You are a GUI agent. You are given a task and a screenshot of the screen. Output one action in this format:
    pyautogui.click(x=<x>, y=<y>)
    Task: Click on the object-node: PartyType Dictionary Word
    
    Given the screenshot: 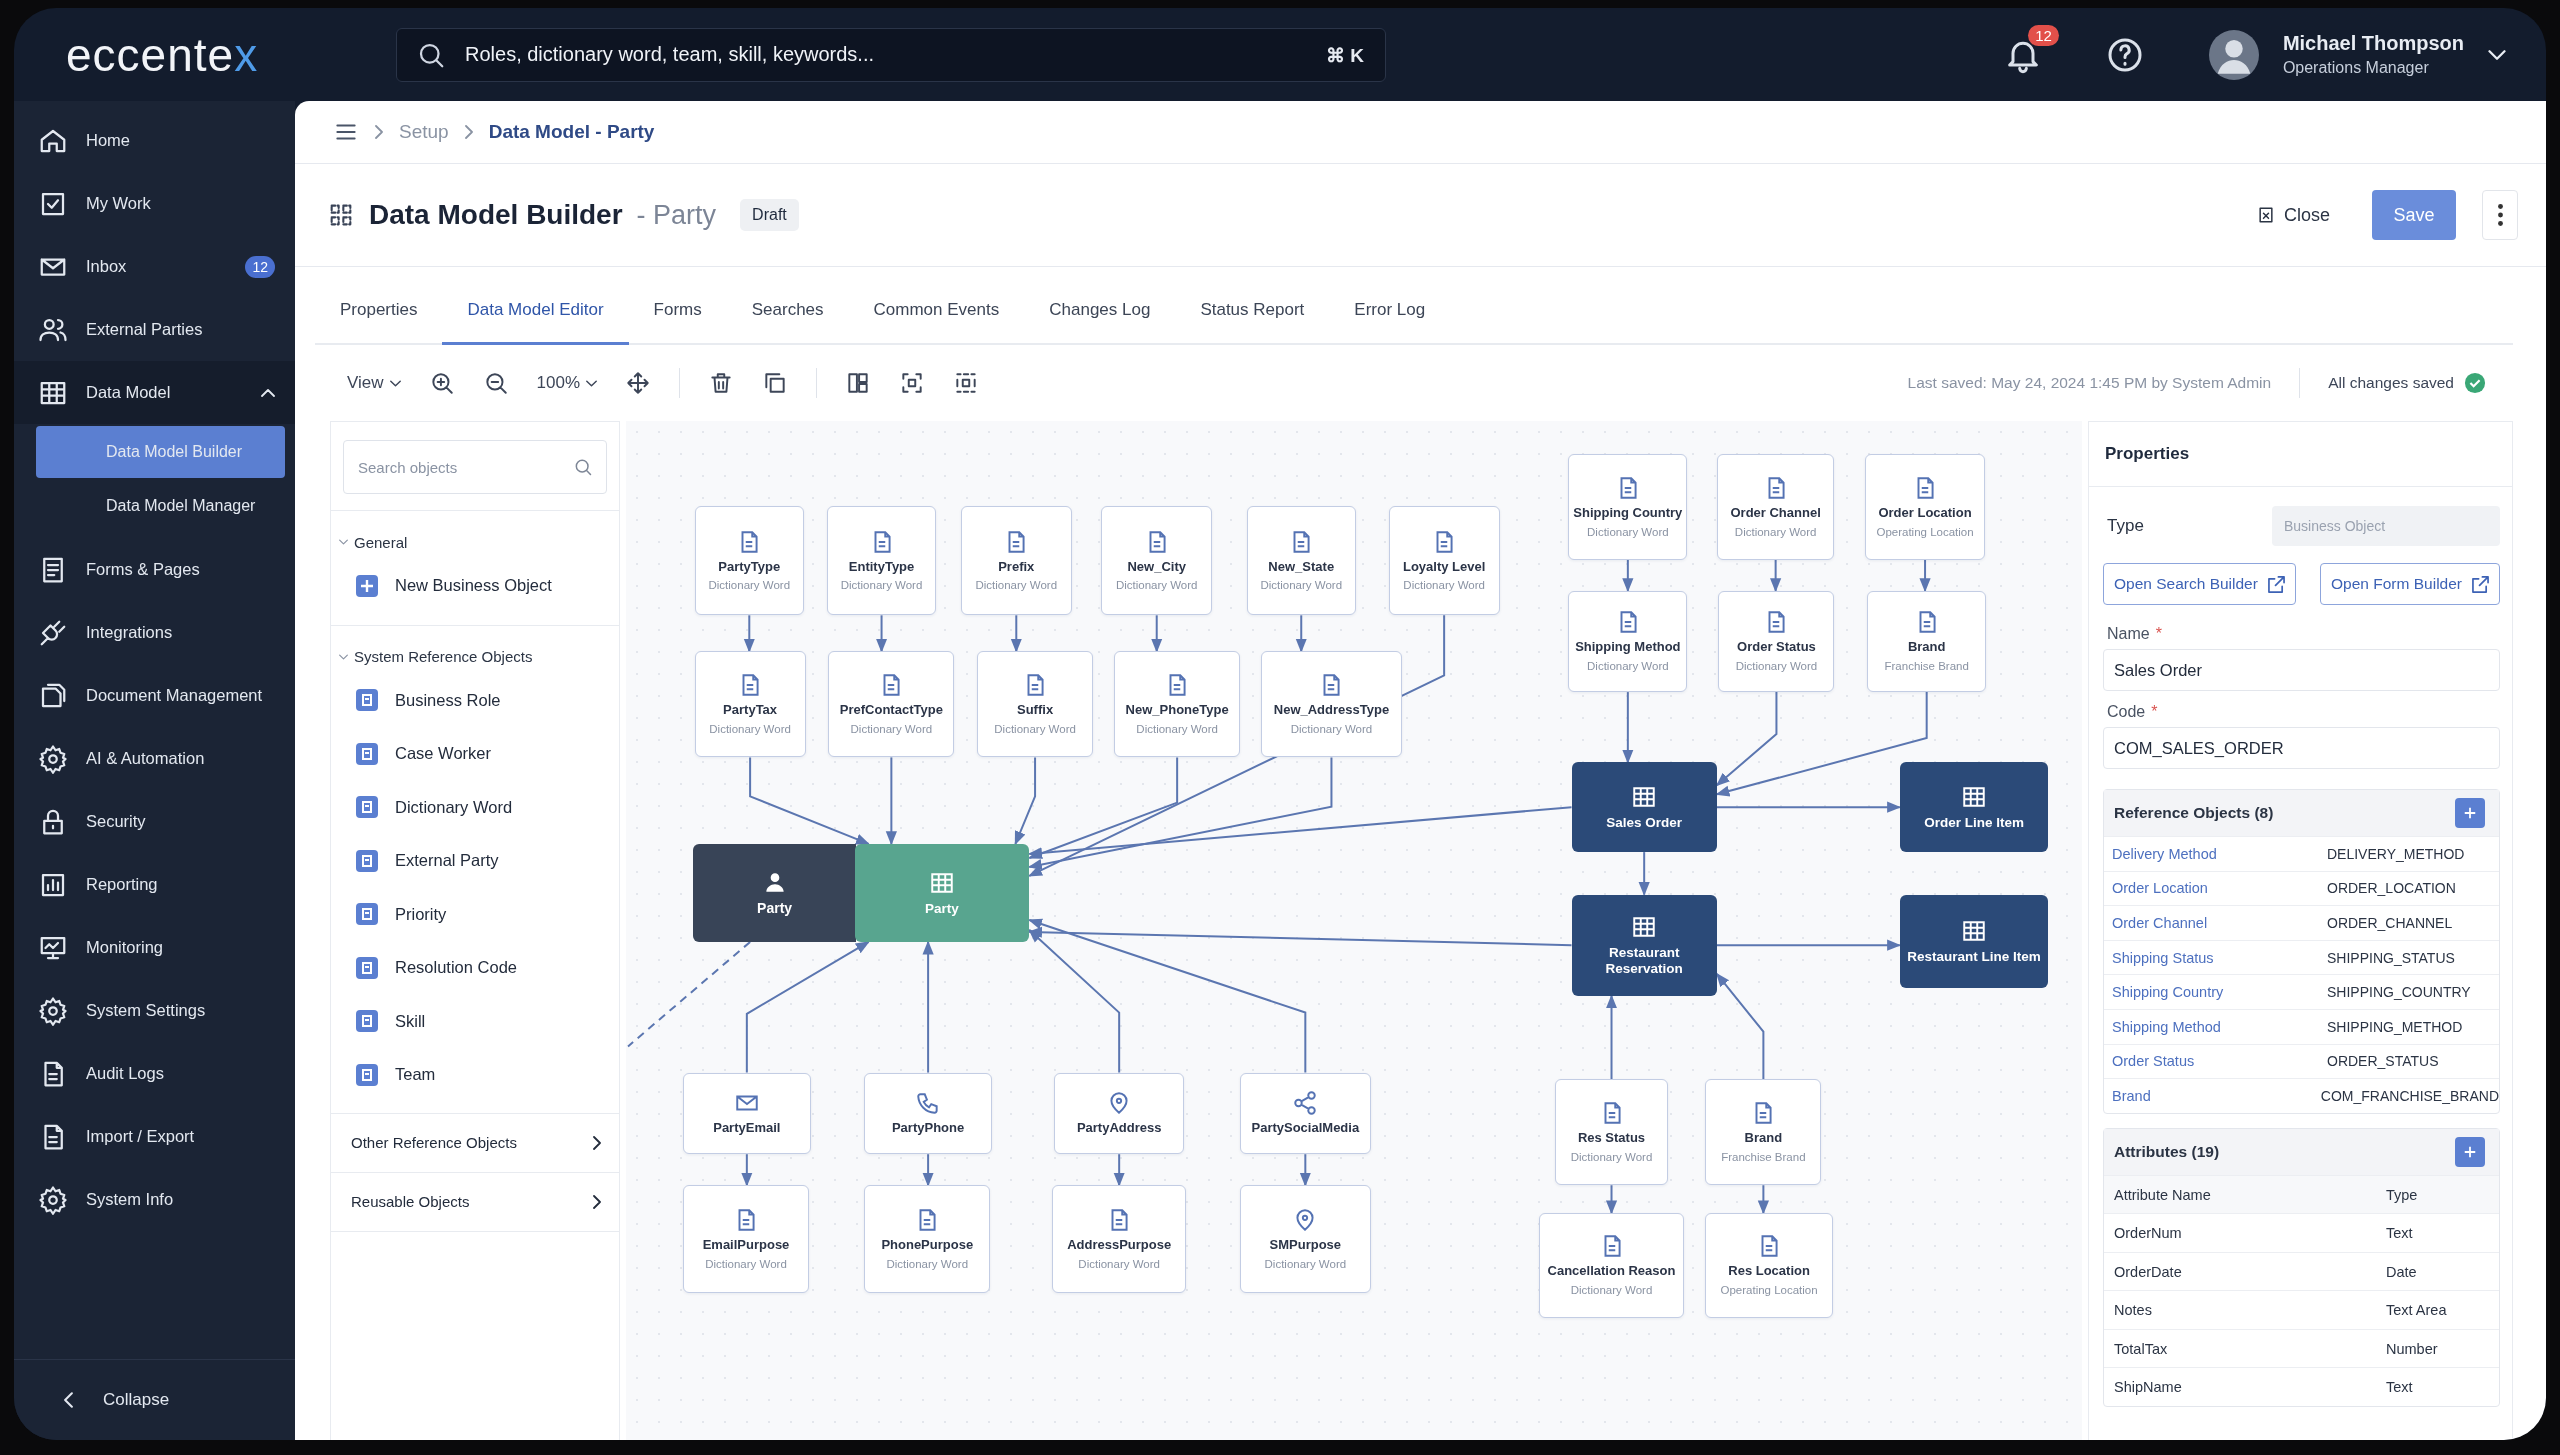 What is the action you would take?
    pyautogui.click(x=749, y=560)
    